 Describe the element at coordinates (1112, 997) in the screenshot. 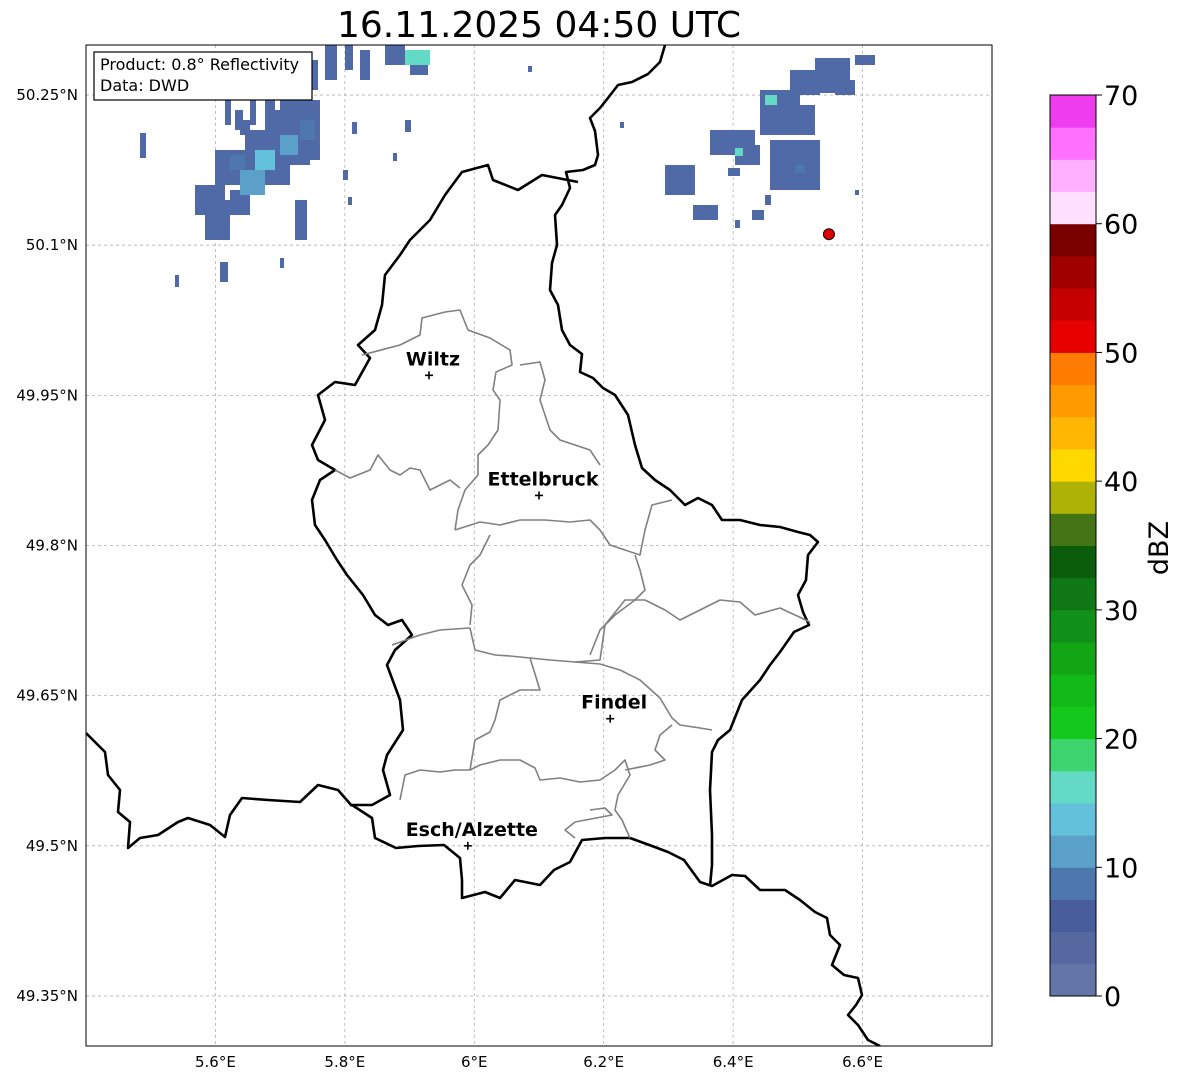

I see `colorbar-tick-label: 0` at that location.